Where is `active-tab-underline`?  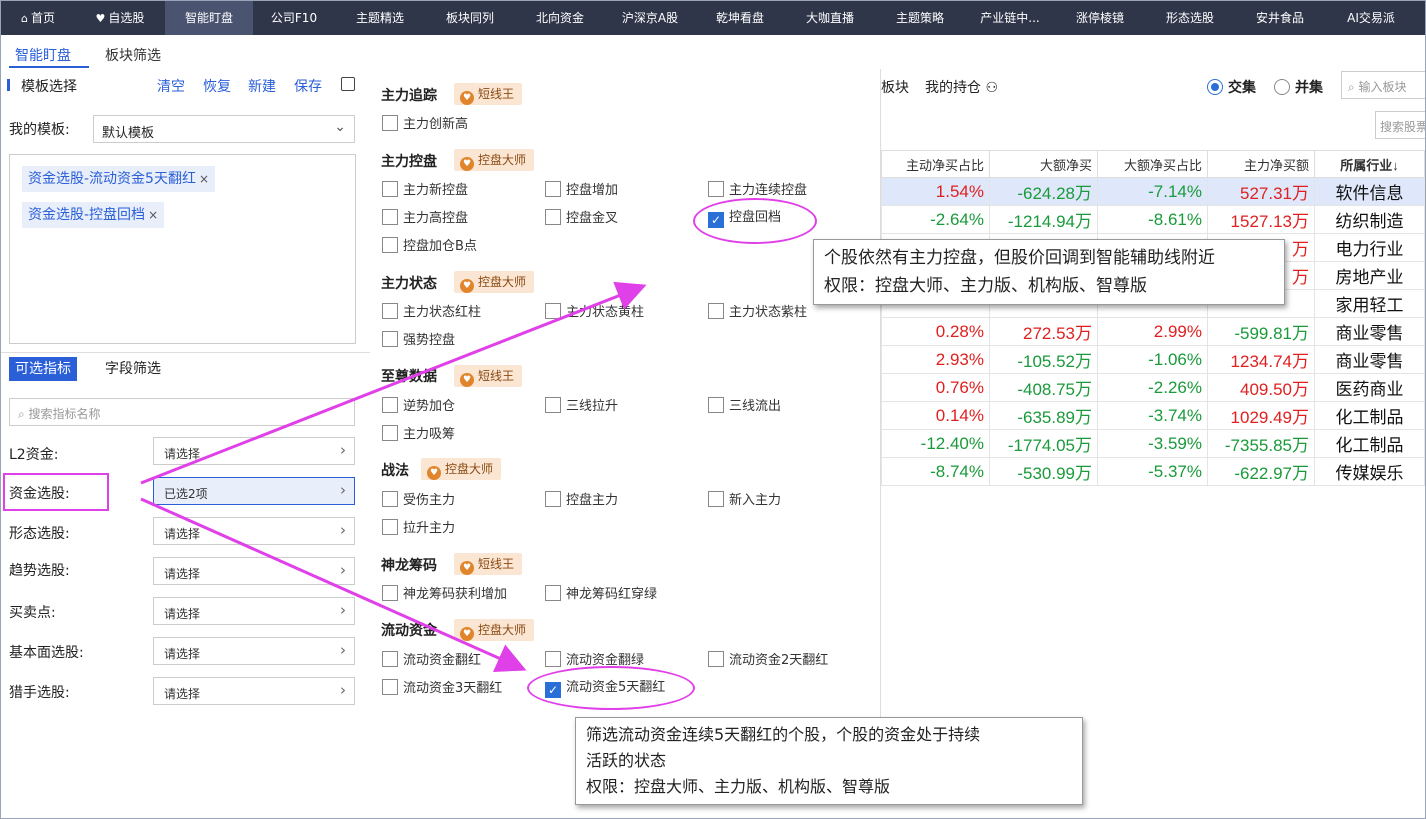 active-tab-underline is located at coordinates (49, 67).